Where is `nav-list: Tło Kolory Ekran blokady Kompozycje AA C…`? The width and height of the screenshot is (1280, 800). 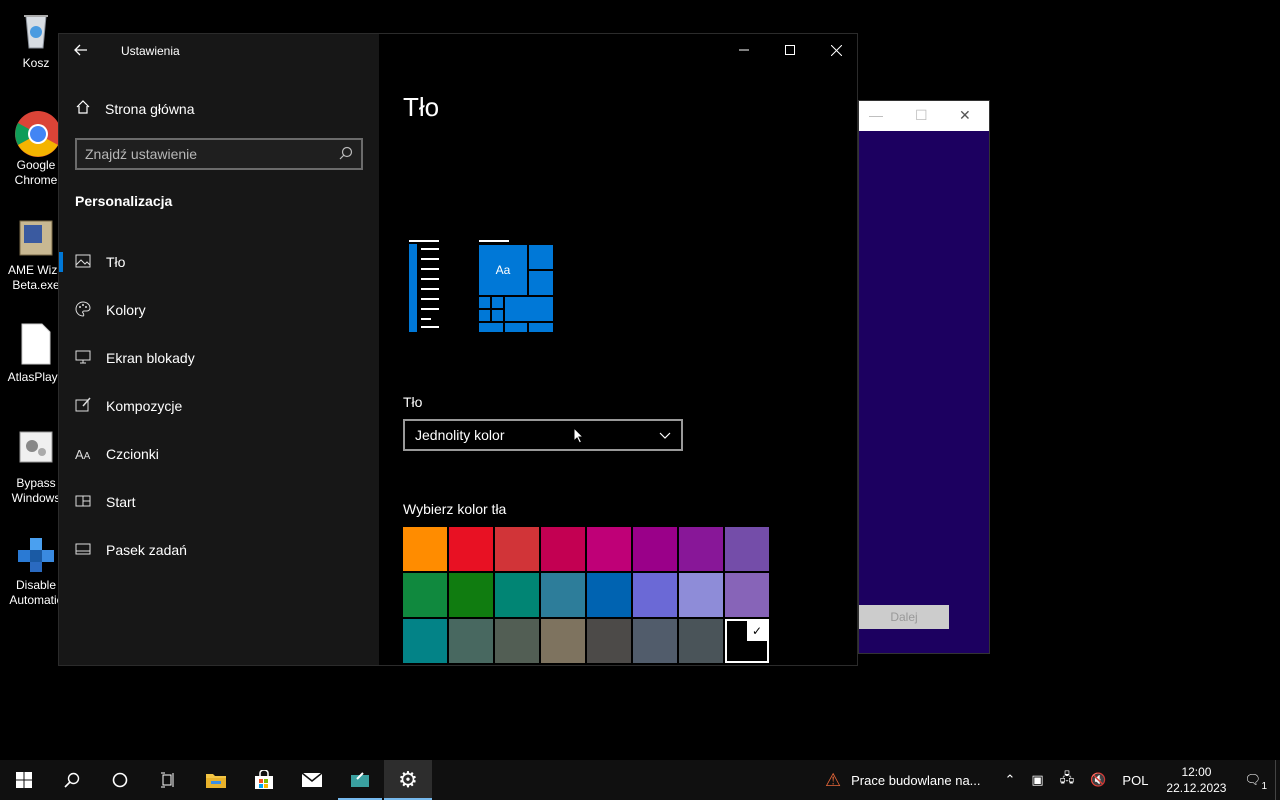 nav-list: Tło Kolory Ekran blokady Kompozycje AA C… is located at coordinates (219, 406).